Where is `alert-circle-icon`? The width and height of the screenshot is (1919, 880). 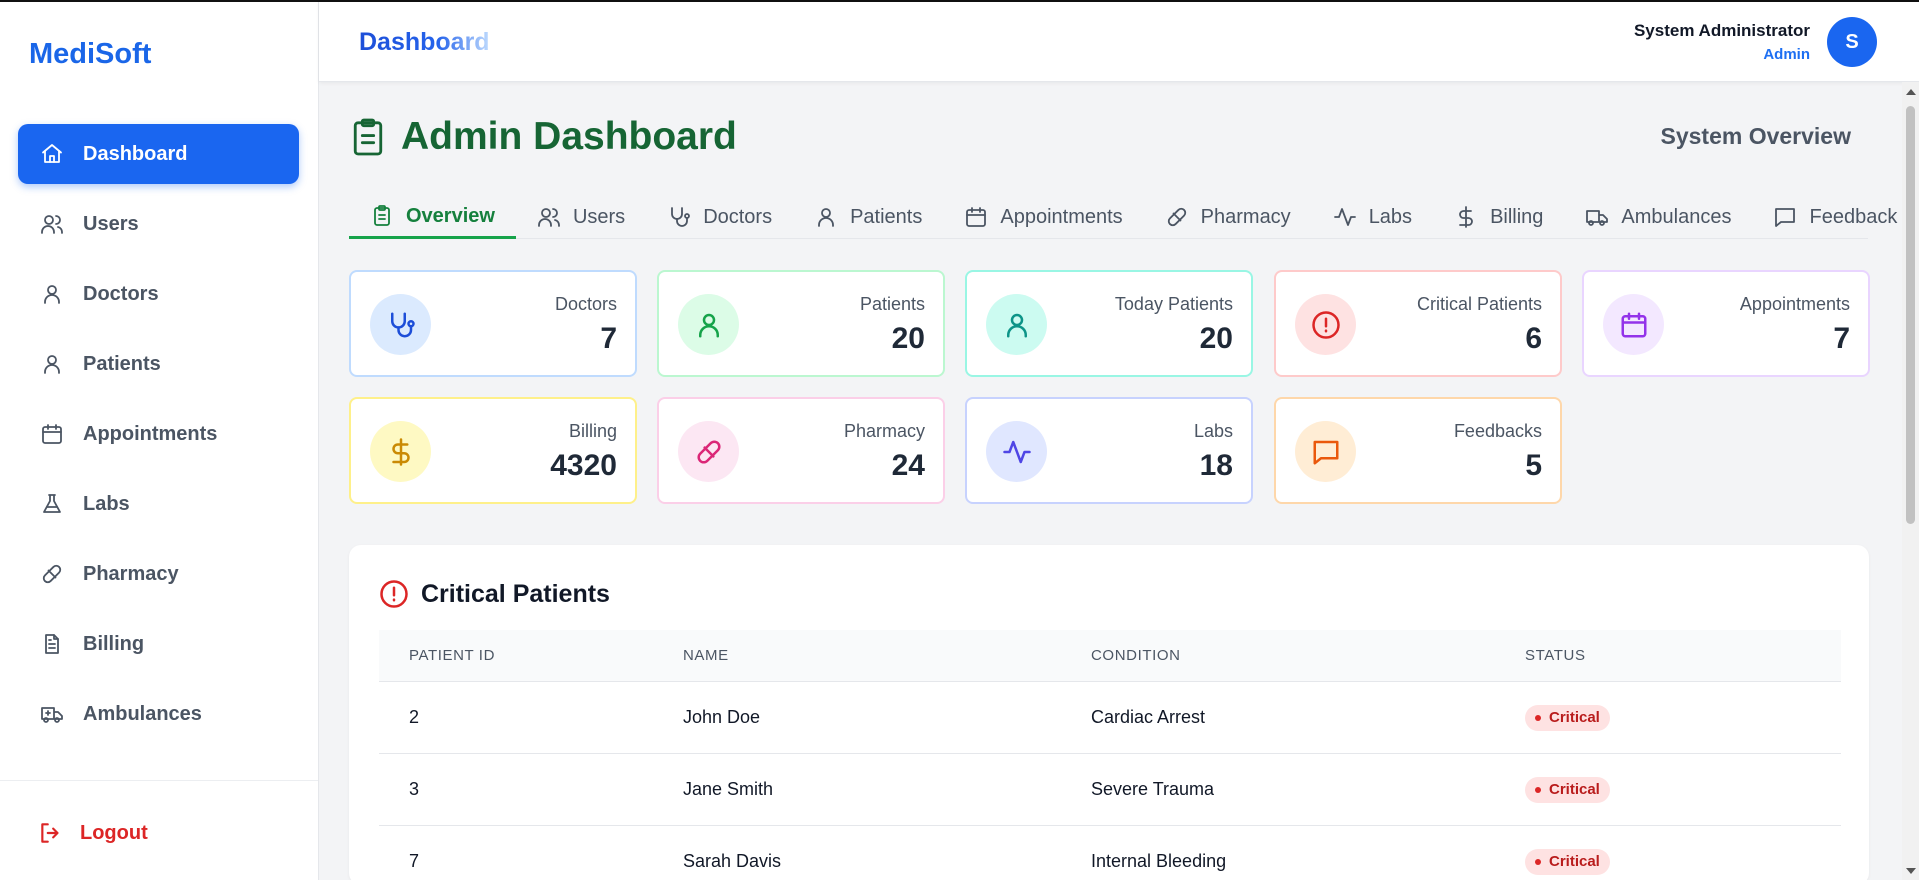
alert-circle-icon is located at coordinates (394, 594).